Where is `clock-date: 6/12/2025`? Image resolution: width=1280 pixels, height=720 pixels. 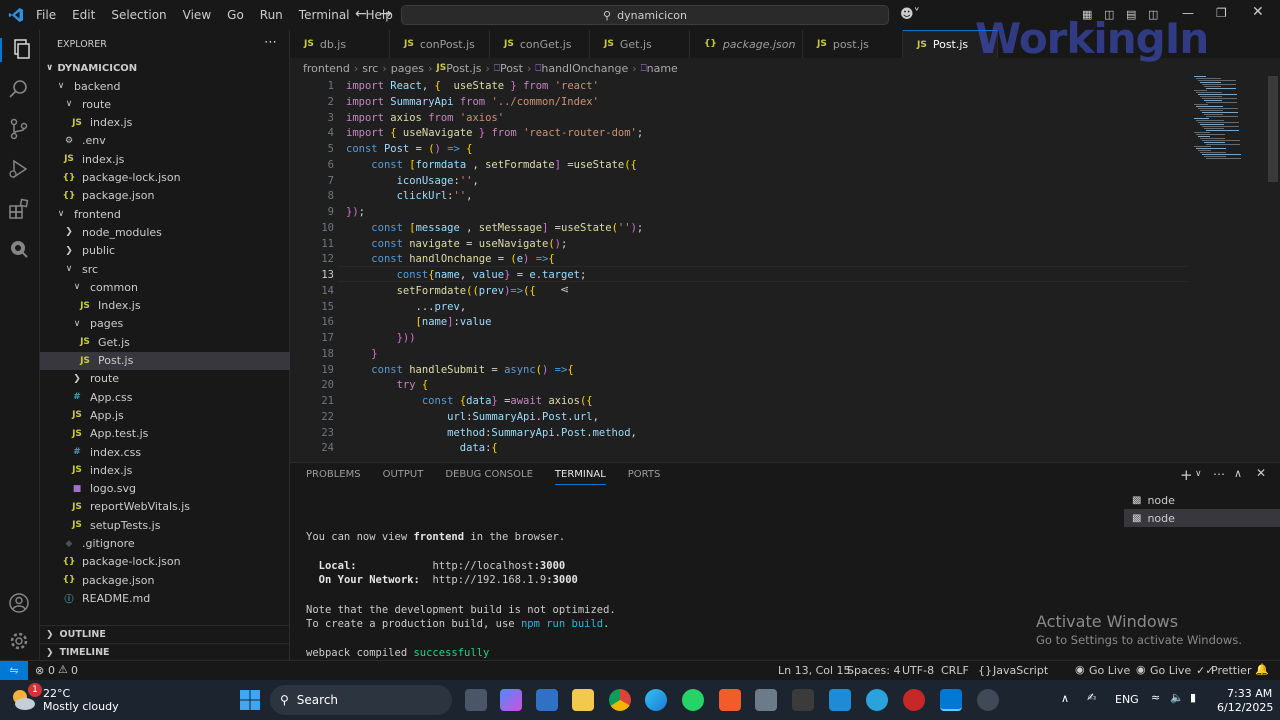
clock-date: 6/12/2025 is located at coordinates (1245, 707).